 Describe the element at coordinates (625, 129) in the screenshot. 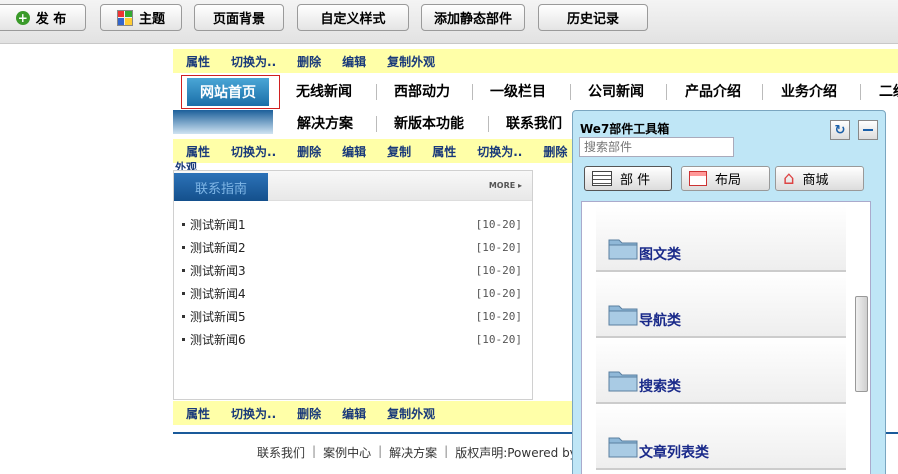

I see `panel-title: We7部件工具箱` at that location.